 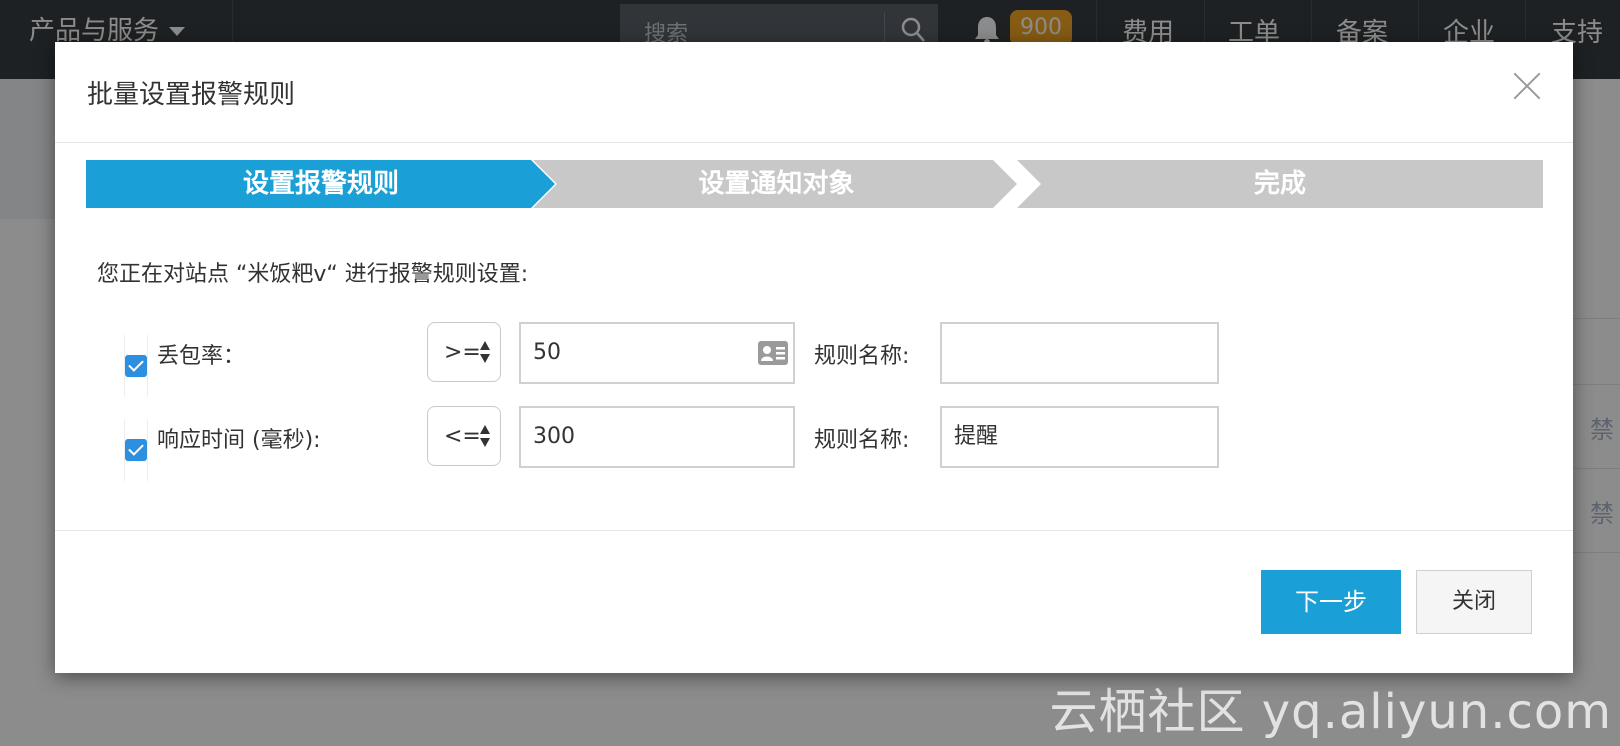 What do you see at coordinates (1079, 437) in the screenshot?
I see `rule-name-input: 提醒` at bounding box center [1079, 437].